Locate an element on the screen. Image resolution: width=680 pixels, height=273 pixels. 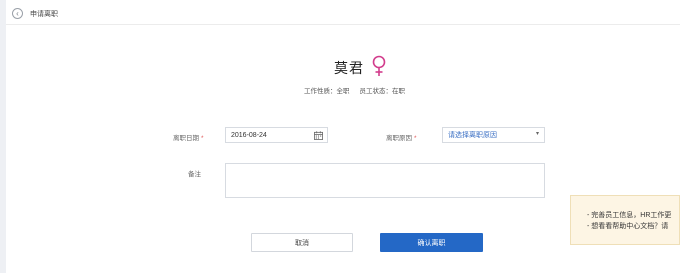
toast-line-1: - 完善员工信息，HR工作更 is located at coordinates (629, 215).